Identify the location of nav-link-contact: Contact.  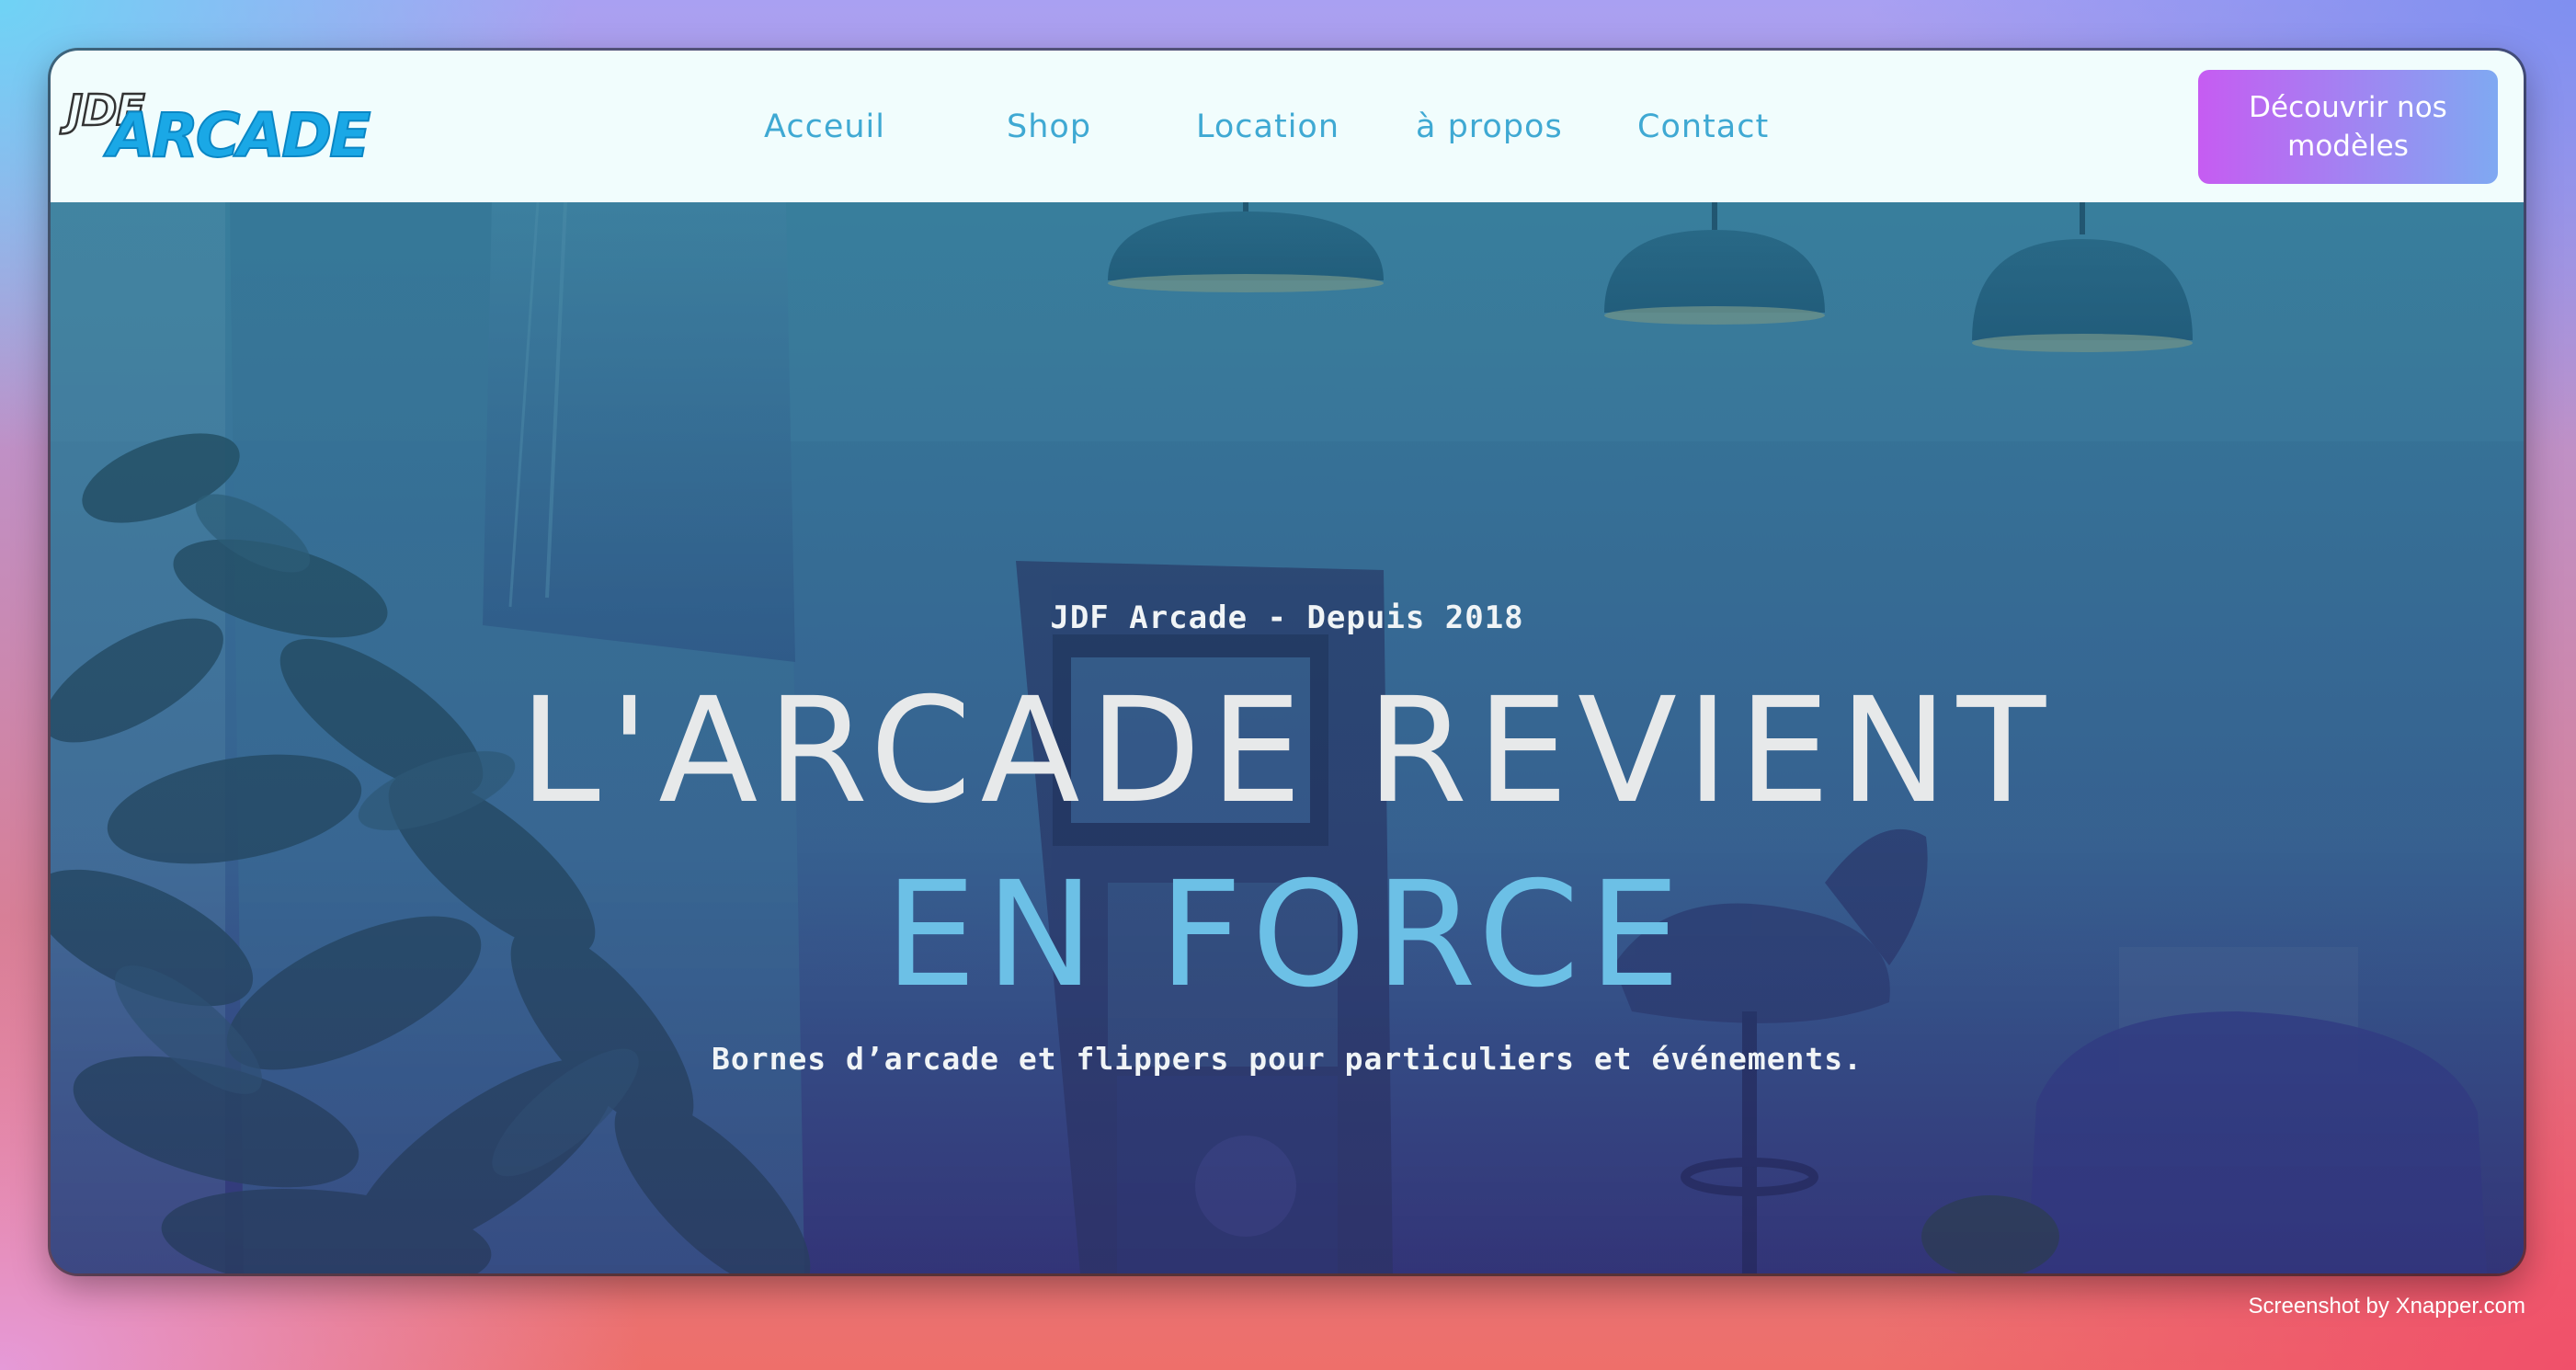
(1703, 126).